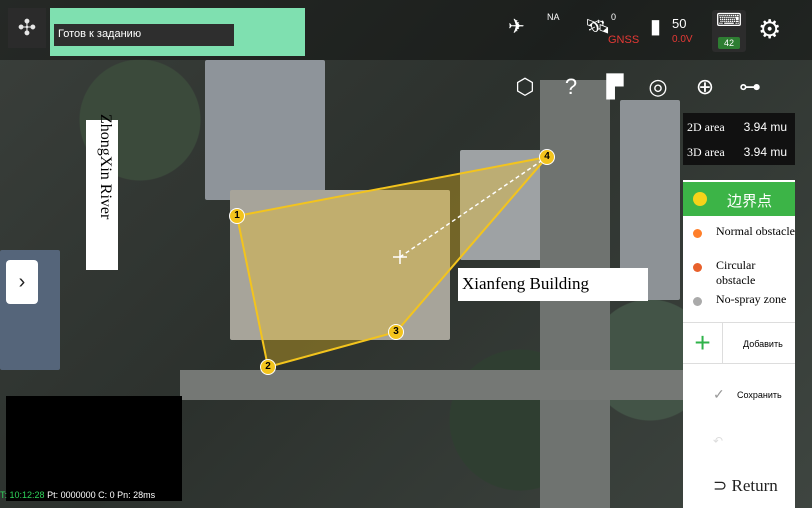 The image size is (812, 508). Describe the element at coordinates (729, 31) in the screenshot. I see `remote-controller-icon: ⌨ 42` at that location.